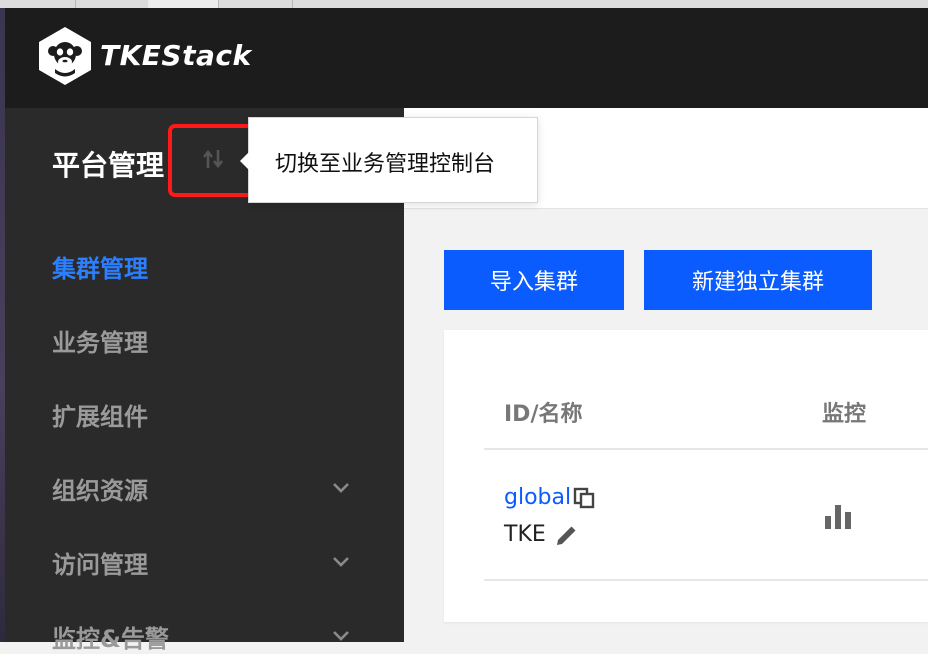  I want to click on column-header-id-name: ID/名称, so click(543, 414).